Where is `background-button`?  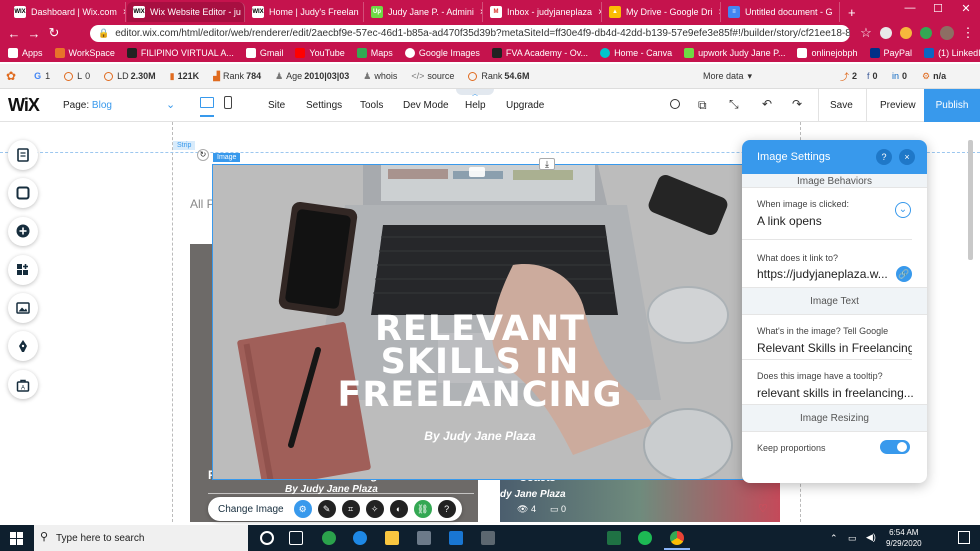 background-button is located at coordinates (23, 193).